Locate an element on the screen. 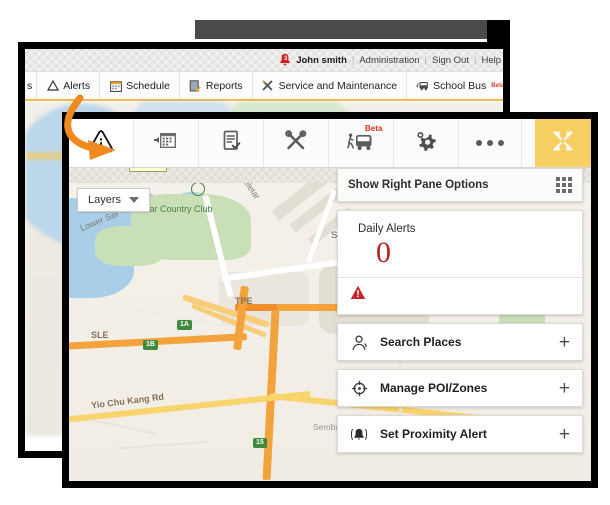 The width and height of the screenshot is (610, 505). set-proximity-alert-add-button: + is located at coordinates (564, 434).